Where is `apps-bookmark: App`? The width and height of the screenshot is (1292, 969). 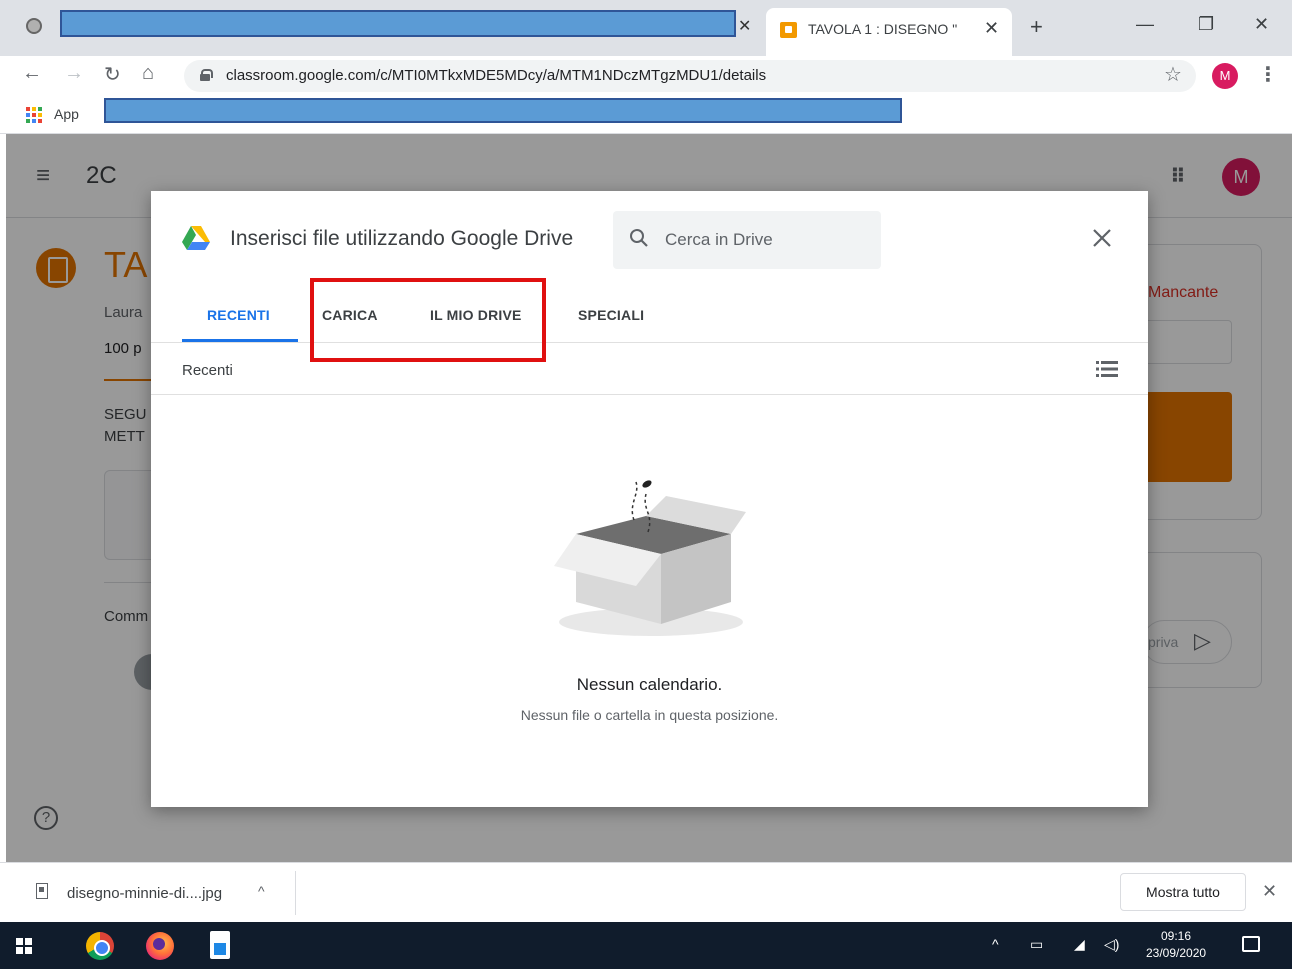 apps-bookmark: App is located at coordinates (66, 114).